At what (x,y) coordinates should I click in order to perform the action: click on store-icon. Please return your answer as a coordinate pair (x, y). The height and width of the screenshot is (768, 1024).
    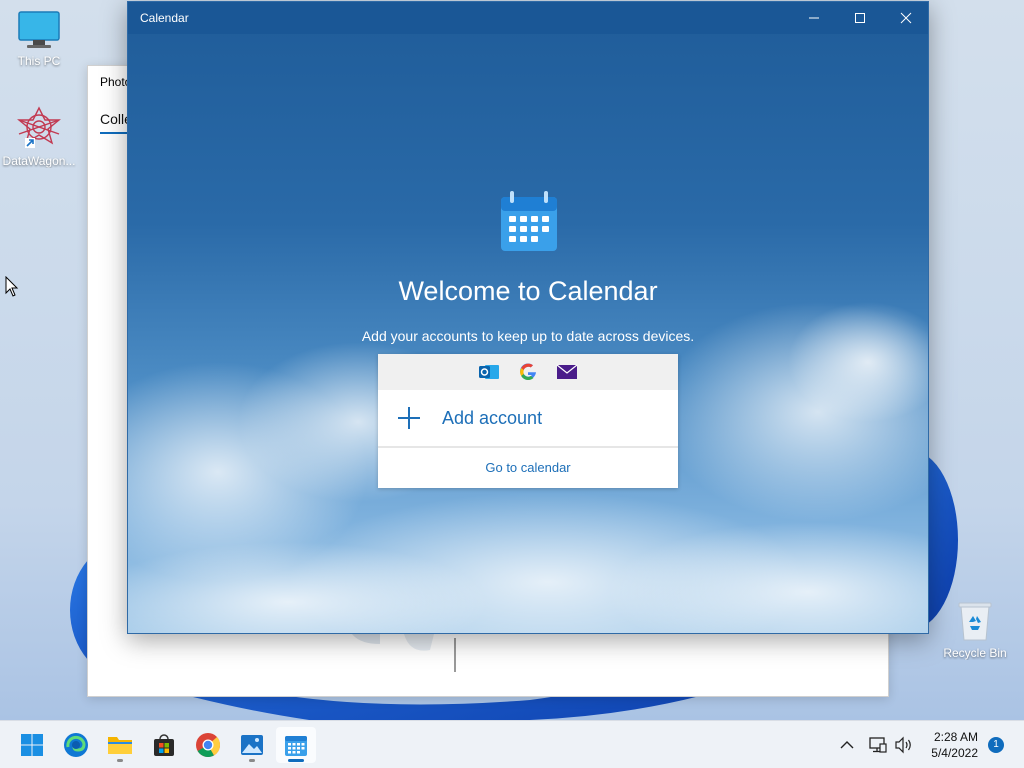
    Looking at the image, I should click on (164, 745).